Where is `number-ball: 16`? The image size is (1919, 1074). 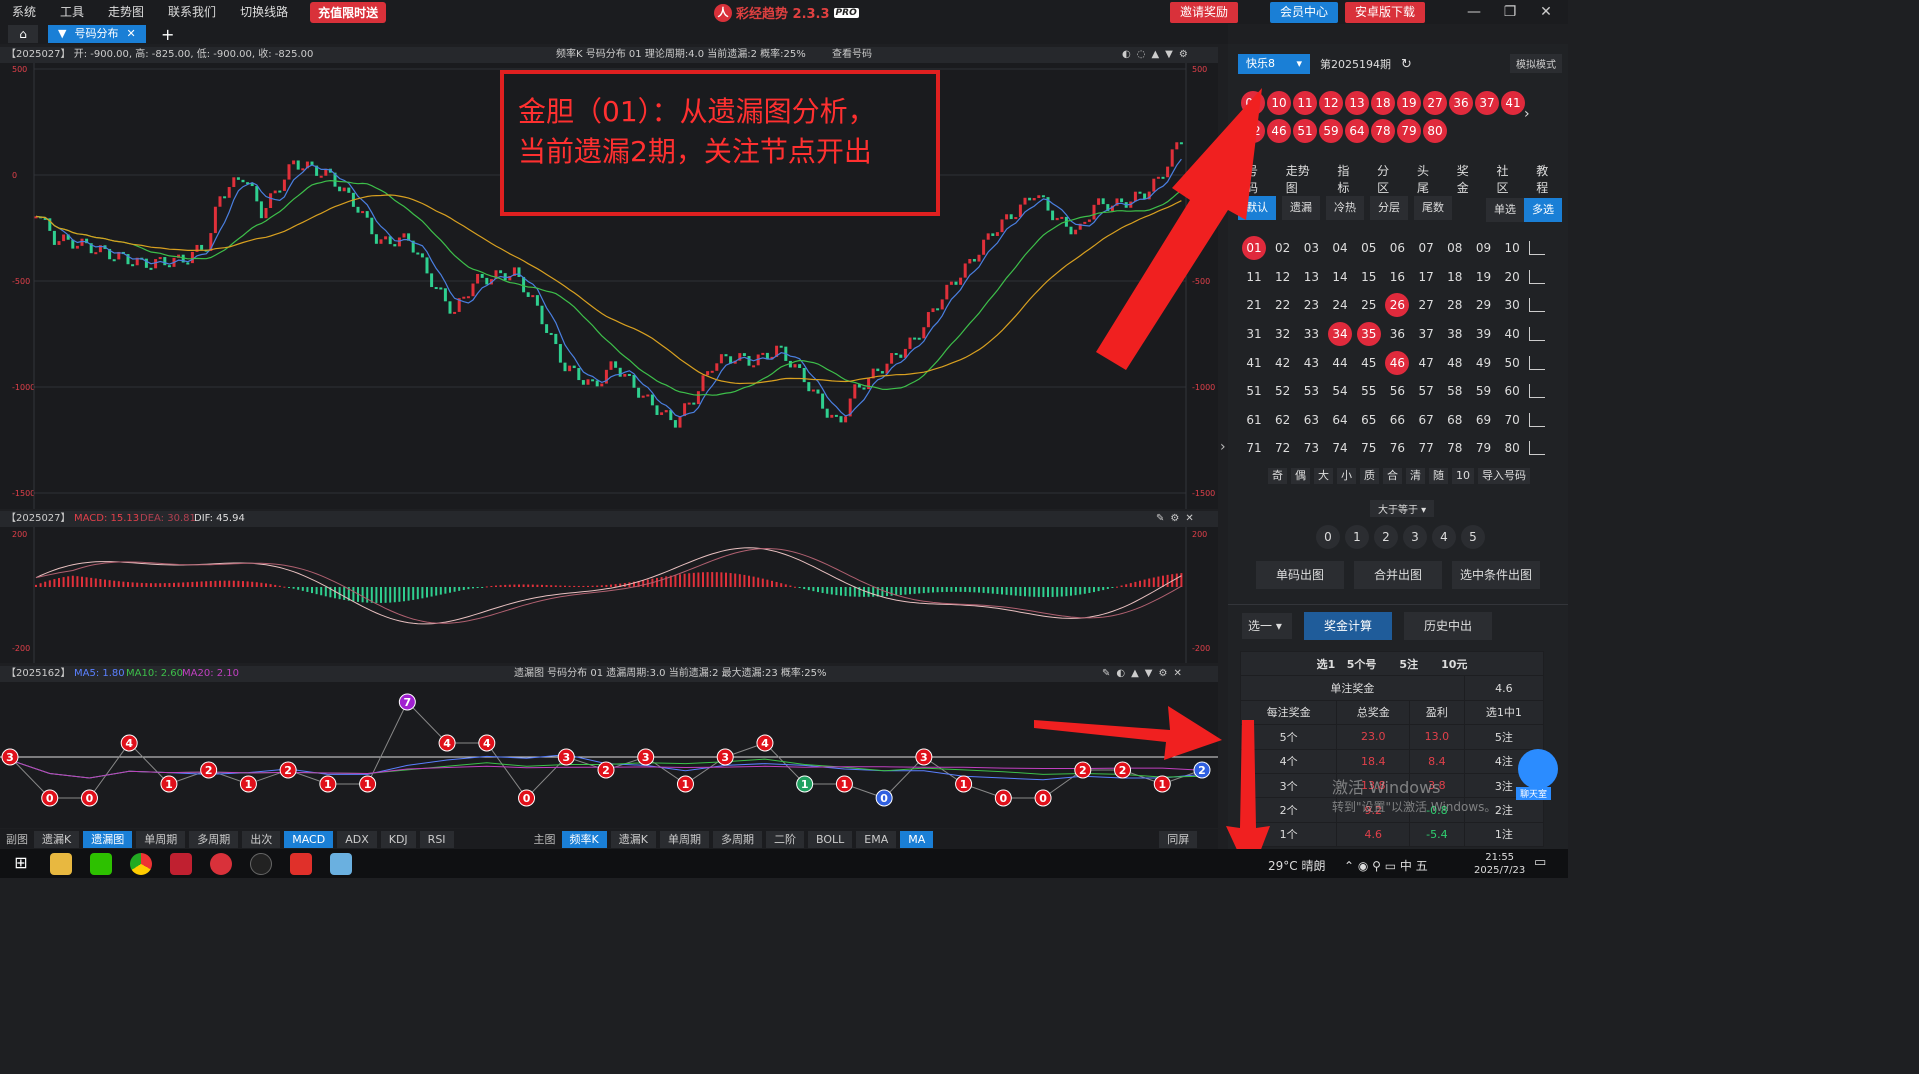 number-ball: 16 is located at coordinates (1397, 277).